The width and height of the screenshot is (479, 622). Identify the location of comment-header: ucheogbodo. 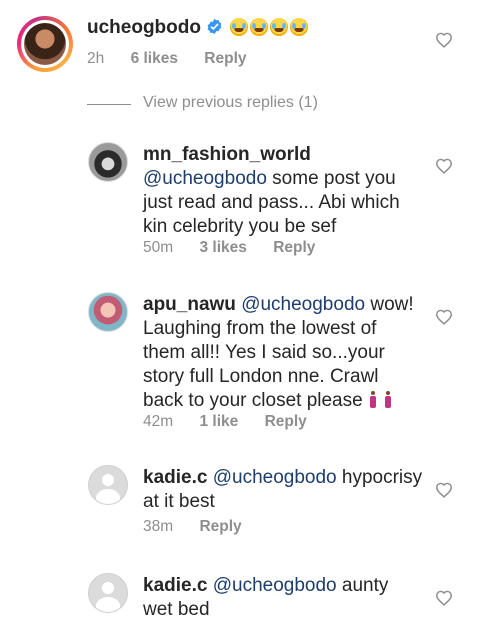
(257, 28).